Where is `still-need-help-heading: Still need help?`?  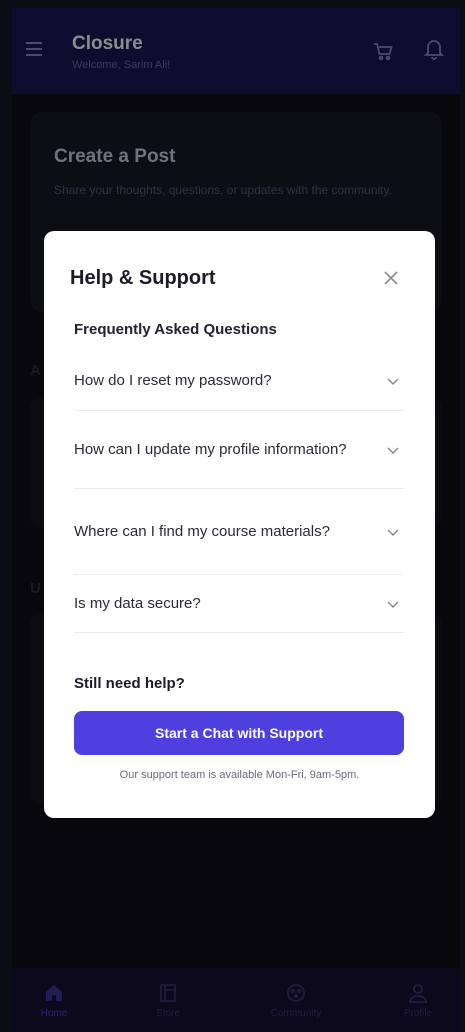
still-need-help-heading: Still need help? is located at coordinates (129, 683).